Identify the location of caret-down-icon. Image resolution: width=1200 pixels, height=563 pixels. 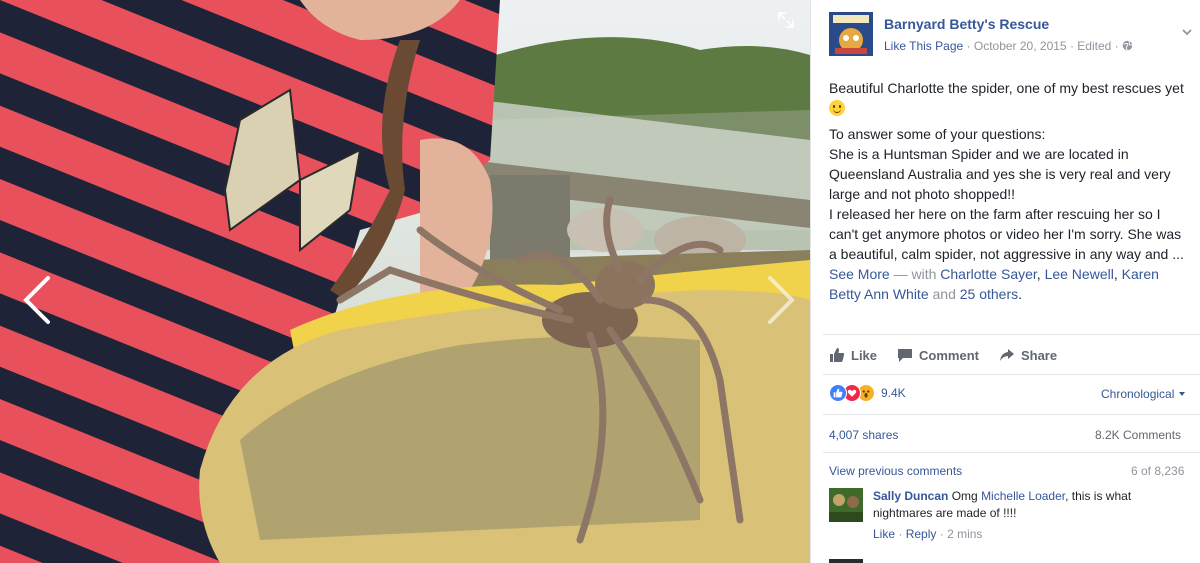
(1181, 394).